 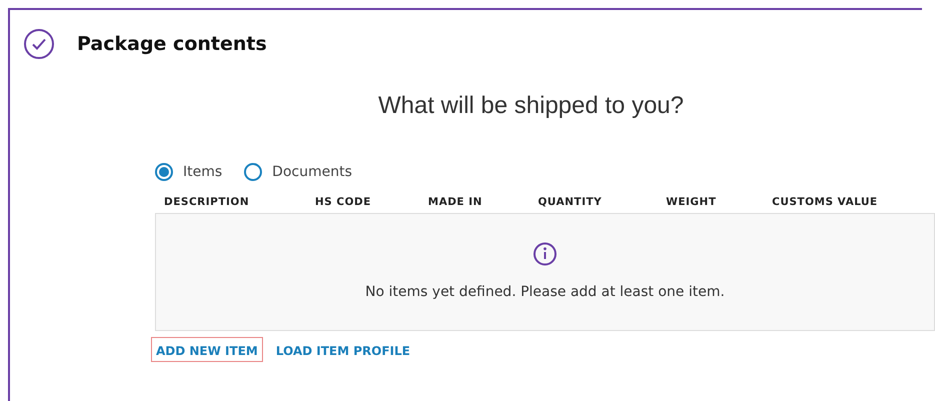 I want to click on question-heading: What will be shipped to you?, so click(x=531, y=106).